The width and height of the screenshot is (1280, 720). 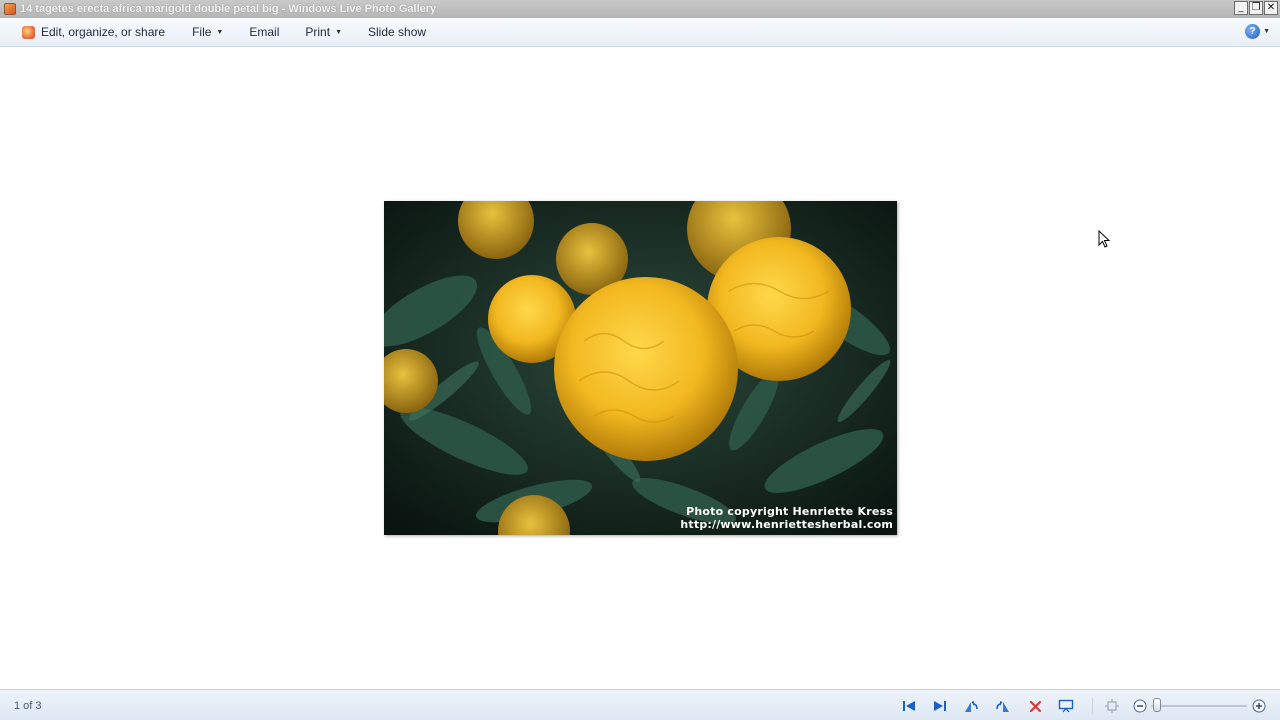 I want to click on edit-share-icon, so click(x=28, y=32).